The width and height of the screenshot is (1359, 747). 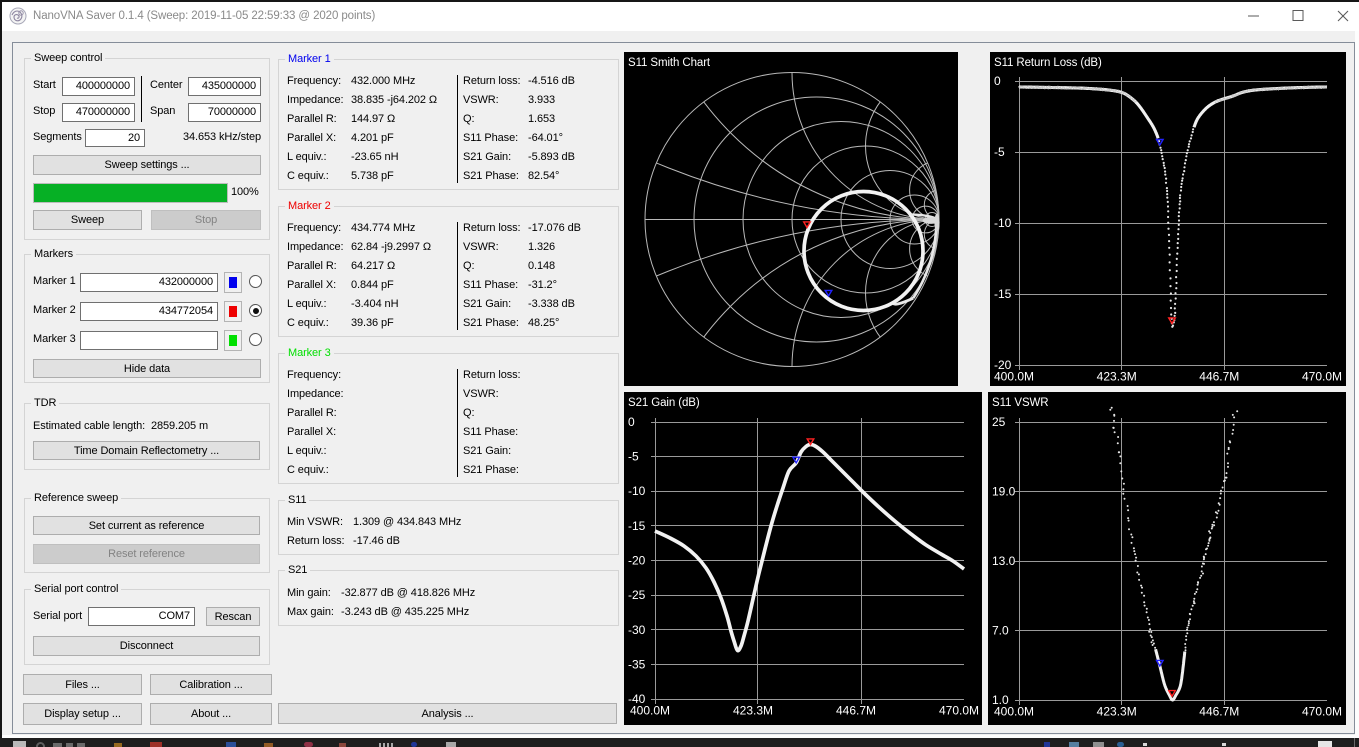 I want to click on svg-text: -25, so click(x=637, y=595).